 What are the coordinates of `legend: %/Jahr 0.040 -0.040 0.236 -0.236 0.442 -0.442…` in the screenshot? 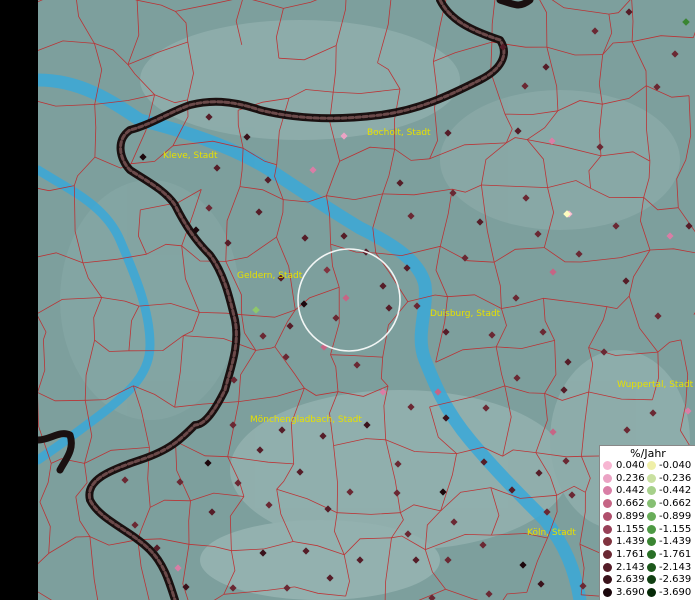 It's located at (647, 522).